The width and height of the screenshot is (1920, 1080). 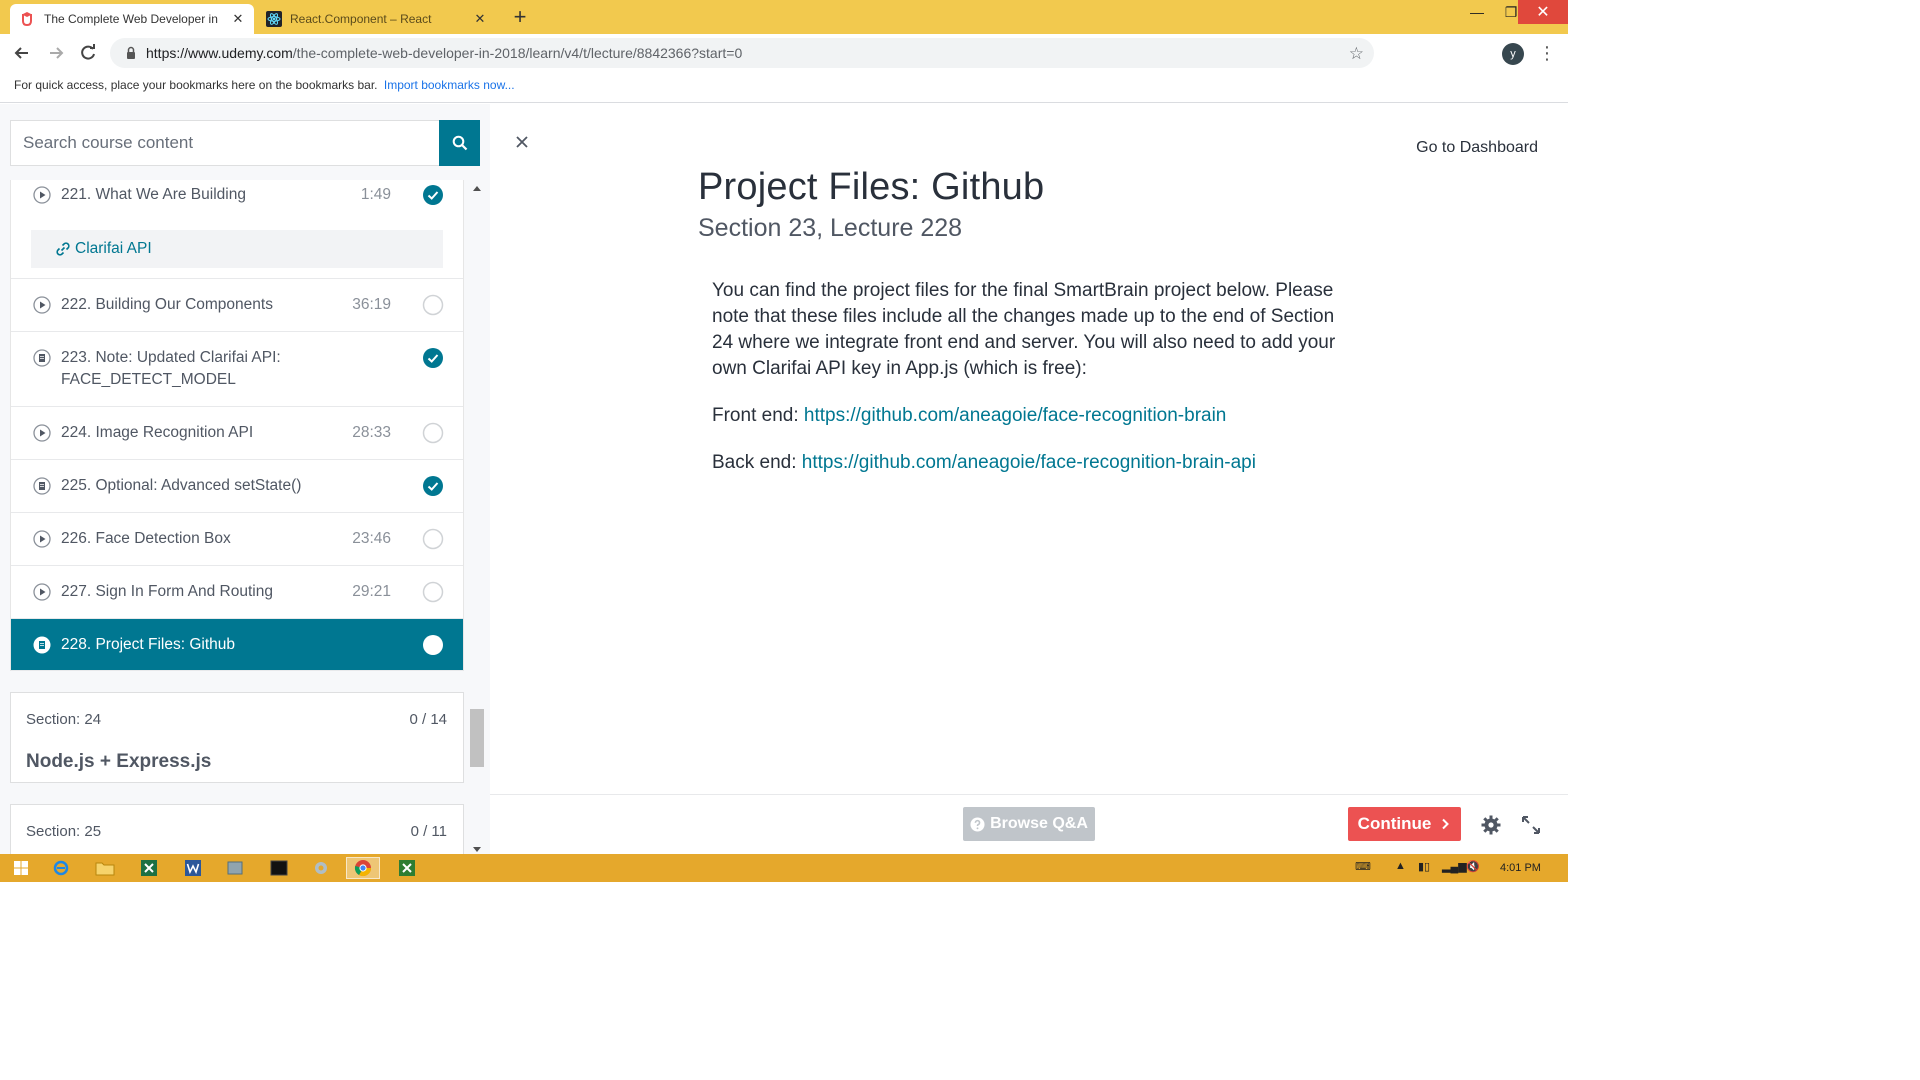 I want to click on tool-icon, so click(x=321, y=868).